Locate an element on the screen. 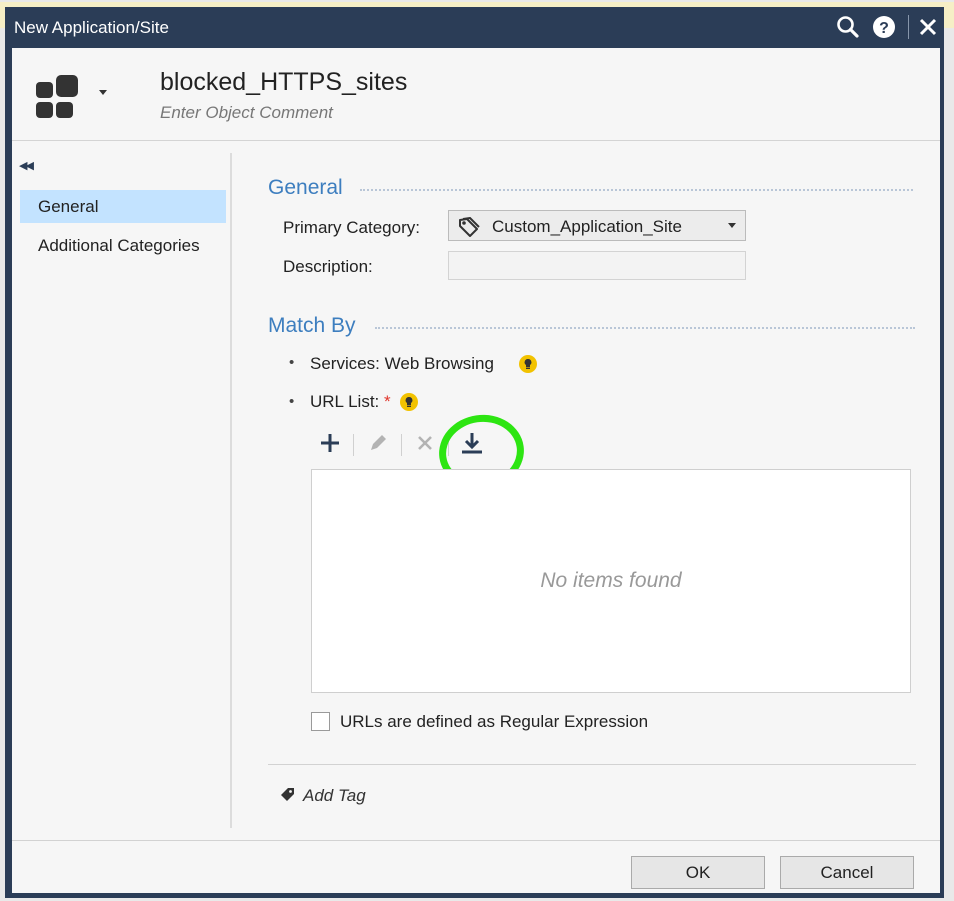 This screenshot has width=954, height=901. import-icon is located at coordinates (472, 443).